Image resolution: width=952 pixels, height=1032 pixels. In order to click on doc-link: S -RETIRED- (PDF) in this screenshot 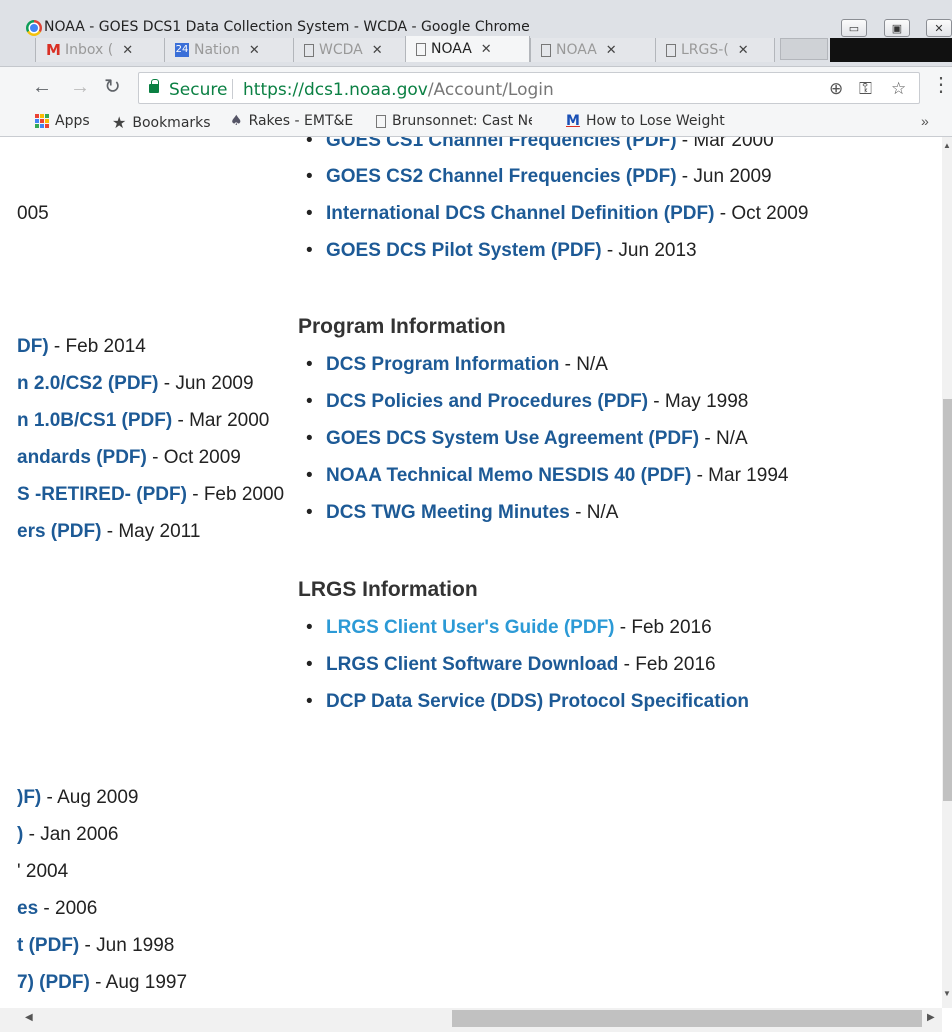, I will do `click(102, 494)`.